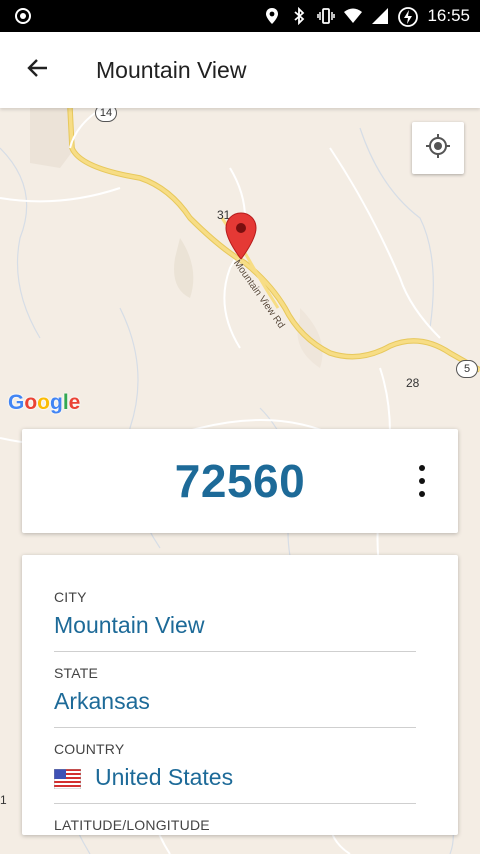 Image resolution: width=480 pixels, height=854 pixels. I want to click on status-time: 16:55, so click(448, 15).